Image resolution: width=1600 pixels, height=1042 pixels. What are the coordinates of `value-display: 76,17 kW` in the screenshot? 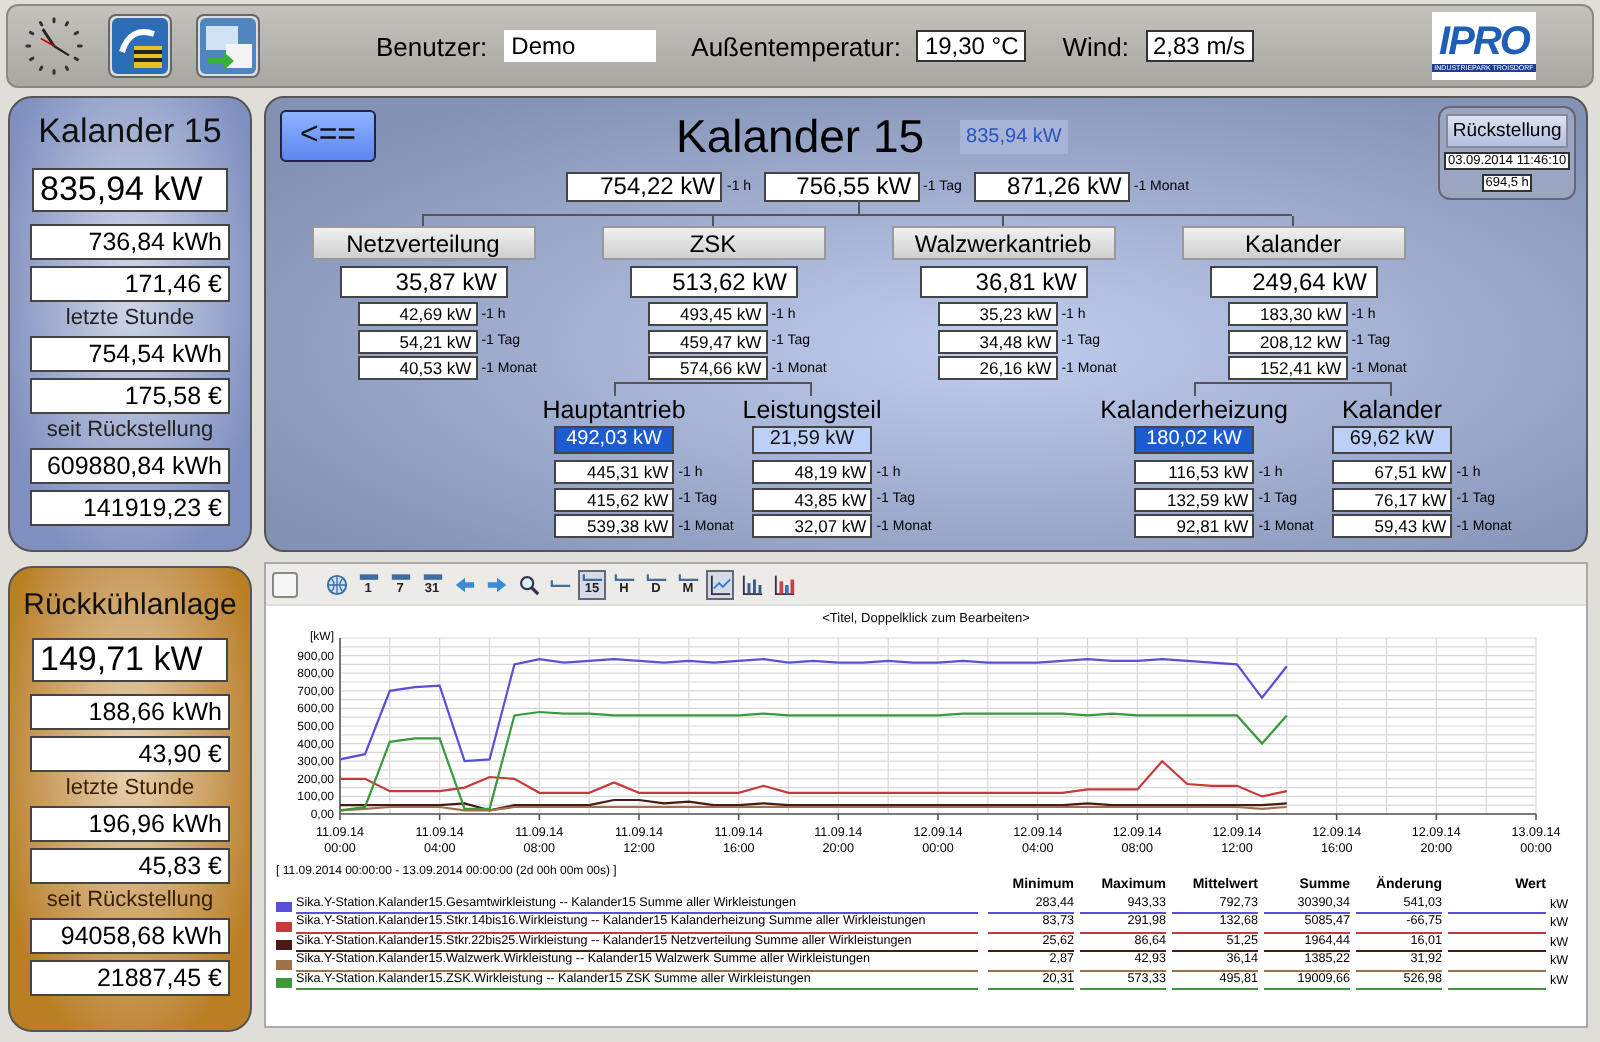 It's located at (1392, 499).